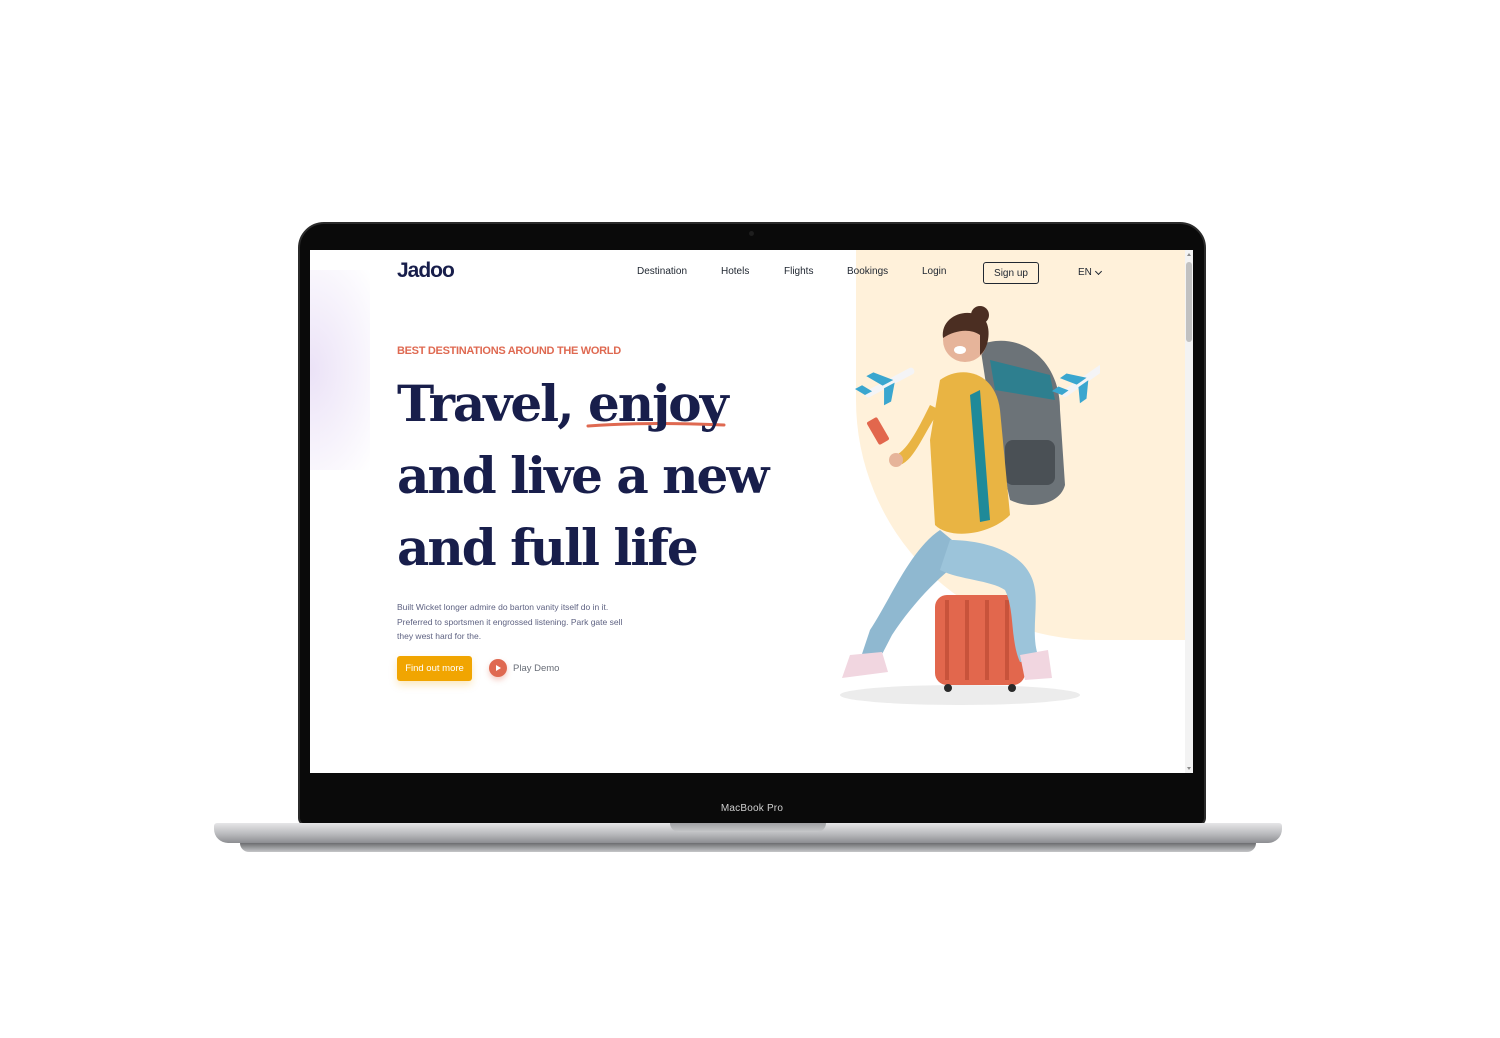  Describe the element at coordinates (1011, 273) in the screenshot. I see `signup-button: Sign up` at that location.